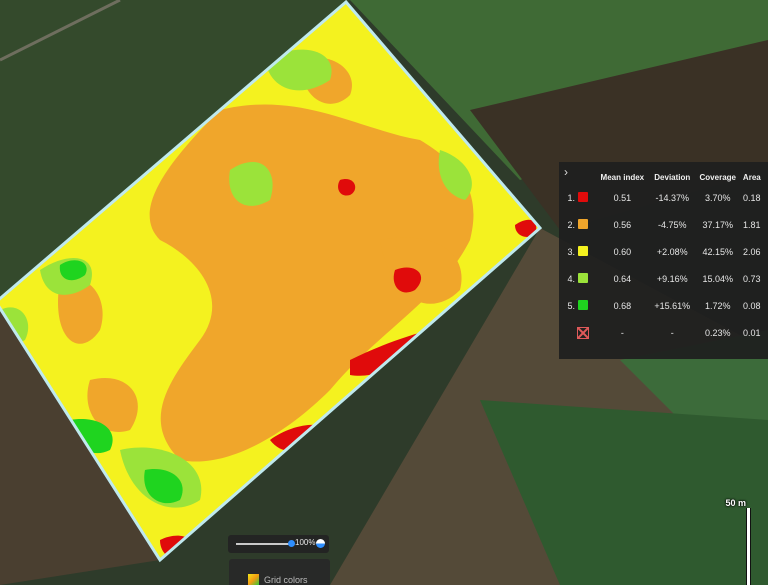 The image size is (768, 585). What do you see at coordinates (571, 225) in the screenshot?
I see `row-number: 2.` at bounding box center [571, 225].